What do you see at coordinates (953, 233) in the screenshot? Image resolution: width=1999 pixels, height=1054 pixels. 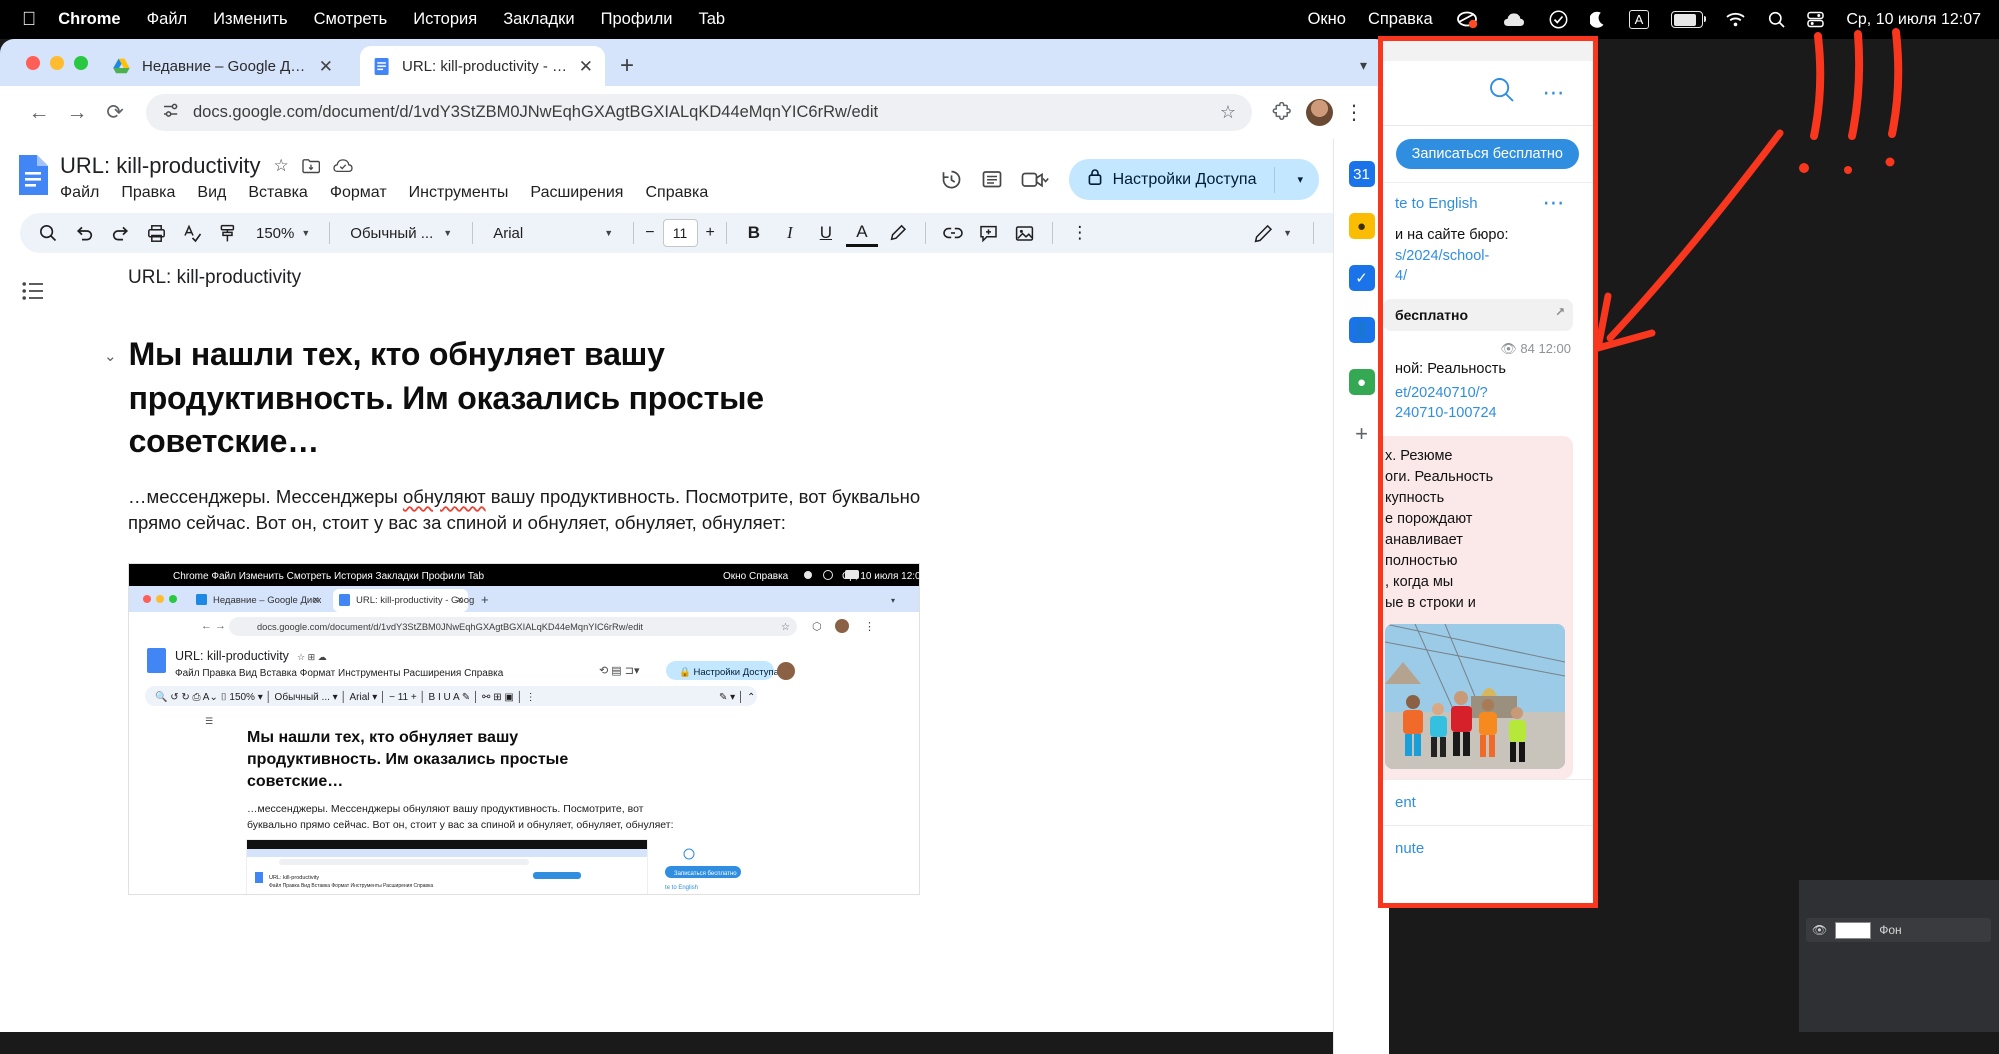 I see `link-icon` at bounding box center [953, 233].